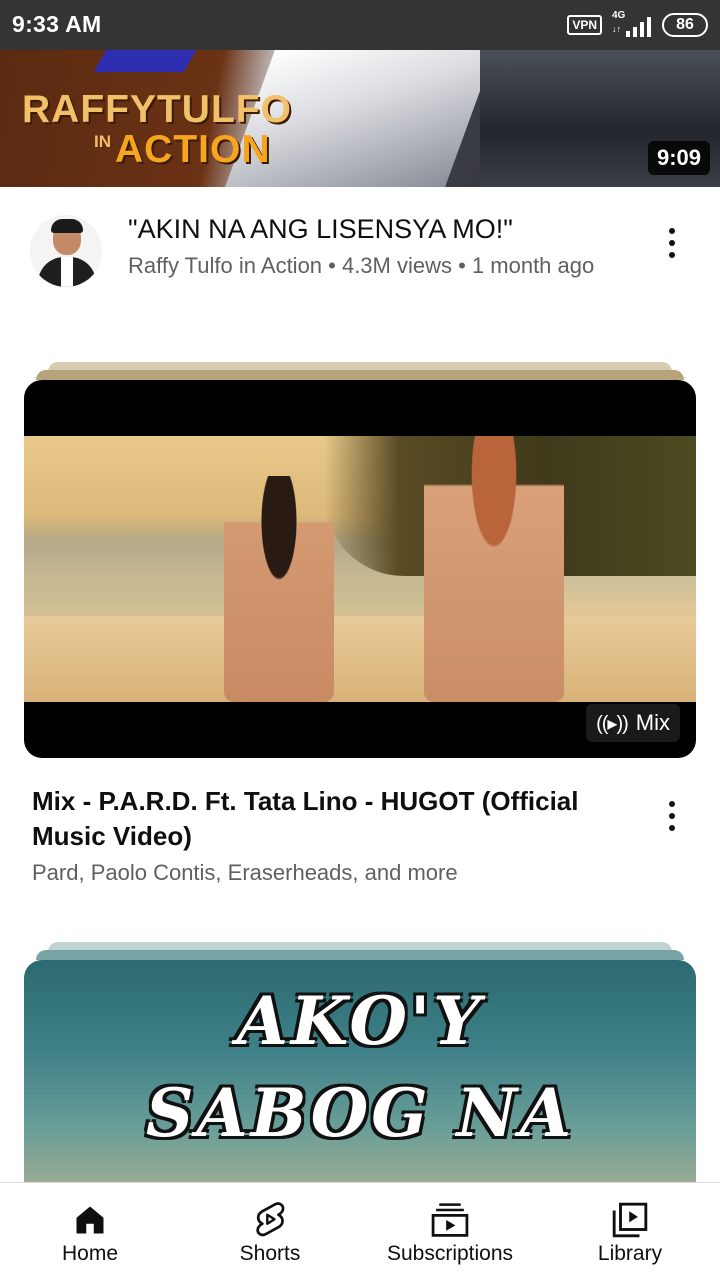 The height and width of the screenshot is (1280, 720). I want to click on data-arrows-icon: ↓↑, so click(616, 29).